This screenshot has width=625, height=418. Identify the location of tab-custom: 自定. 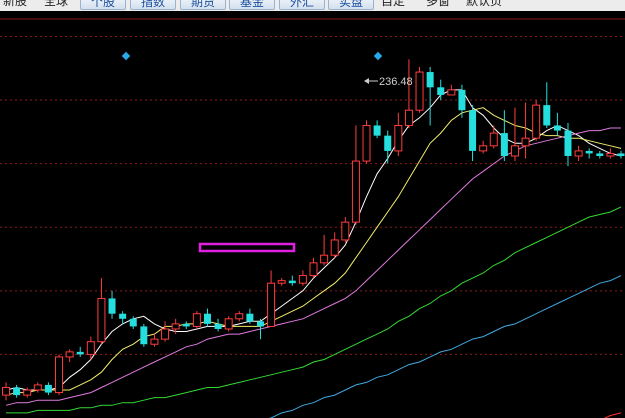
(393, 4).